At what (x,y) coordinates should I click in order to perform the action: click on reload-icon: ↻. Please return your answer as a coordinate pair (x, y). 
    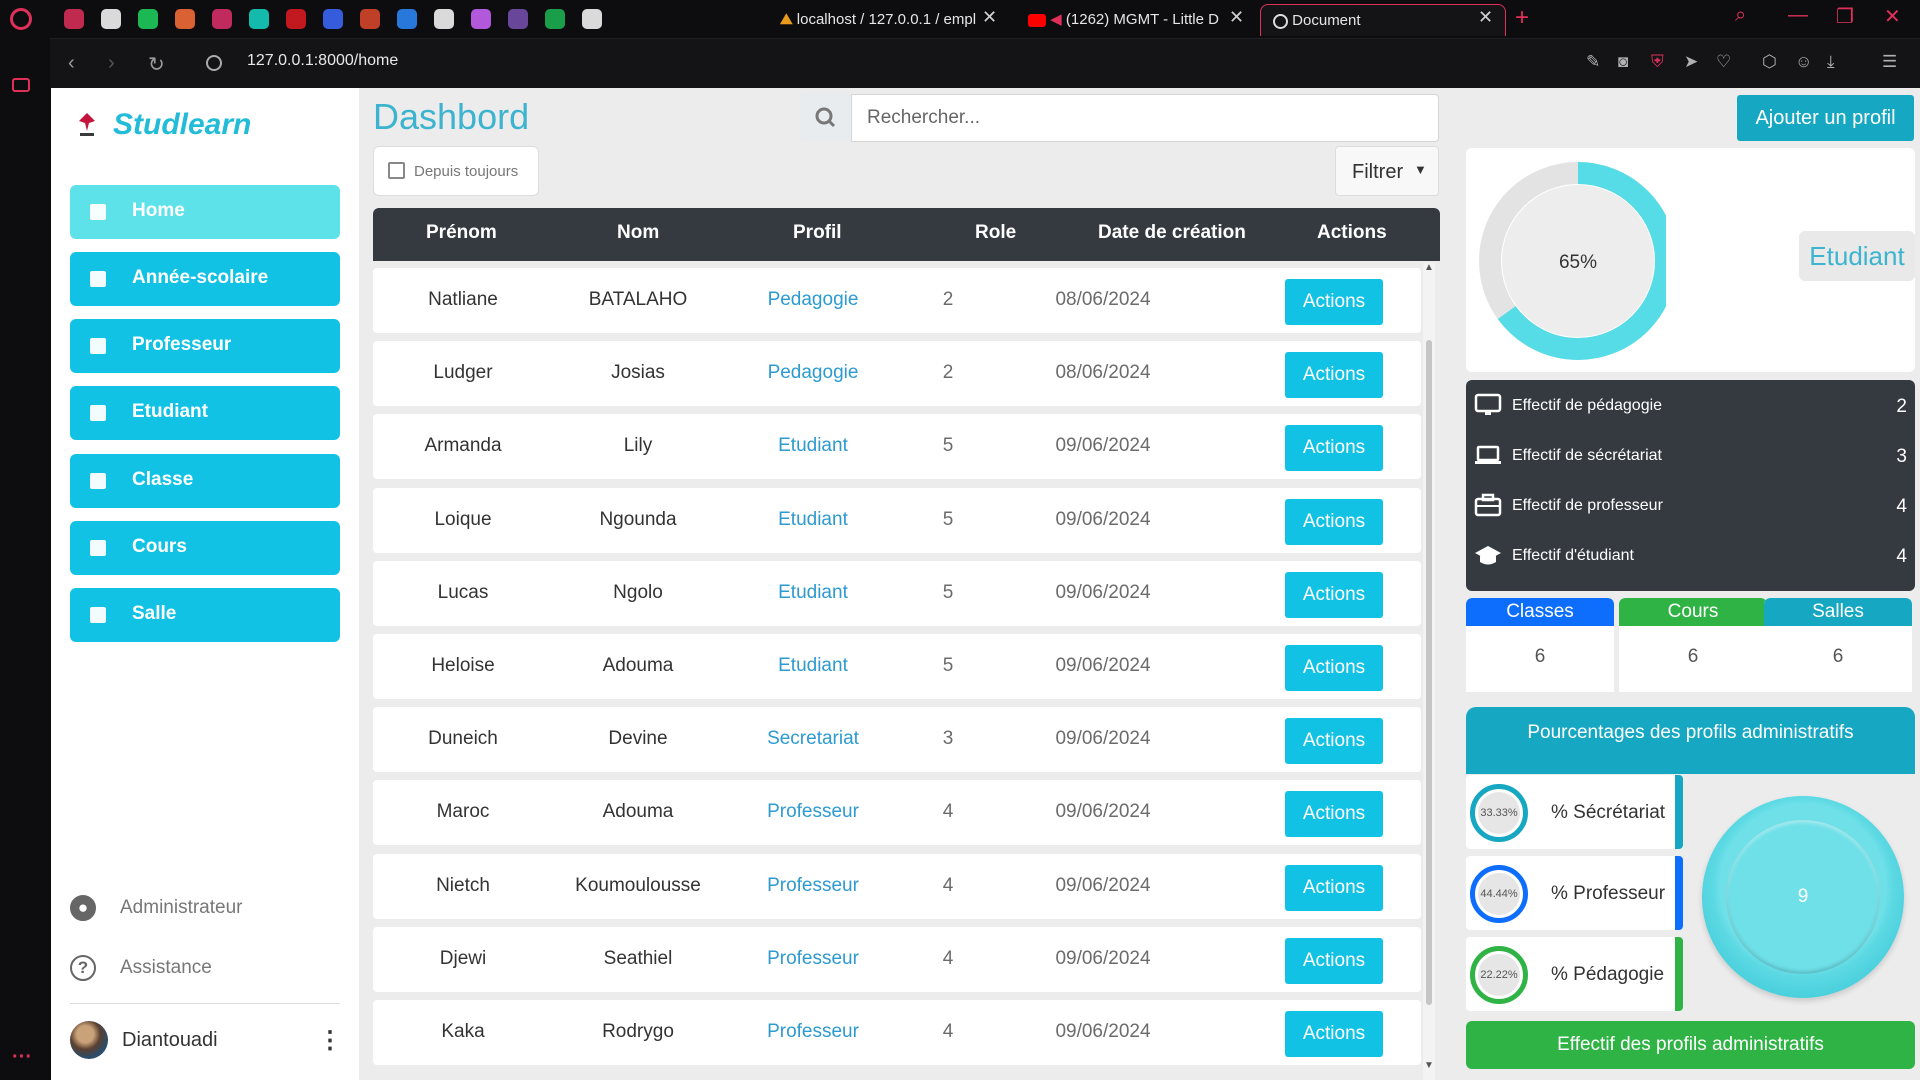
    Looking at the image, I should click on (156, 64).